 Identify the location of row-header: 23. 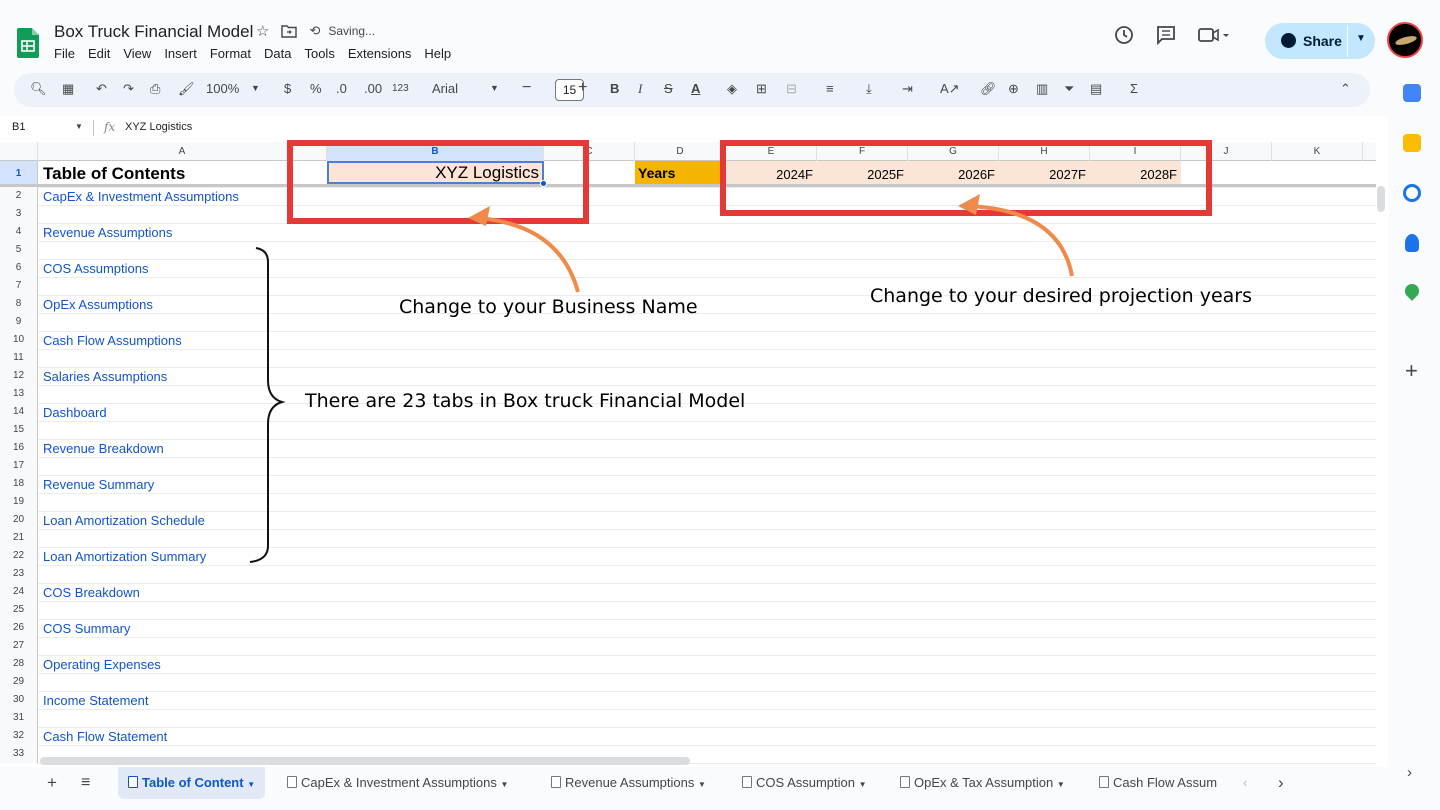
(19, 574).